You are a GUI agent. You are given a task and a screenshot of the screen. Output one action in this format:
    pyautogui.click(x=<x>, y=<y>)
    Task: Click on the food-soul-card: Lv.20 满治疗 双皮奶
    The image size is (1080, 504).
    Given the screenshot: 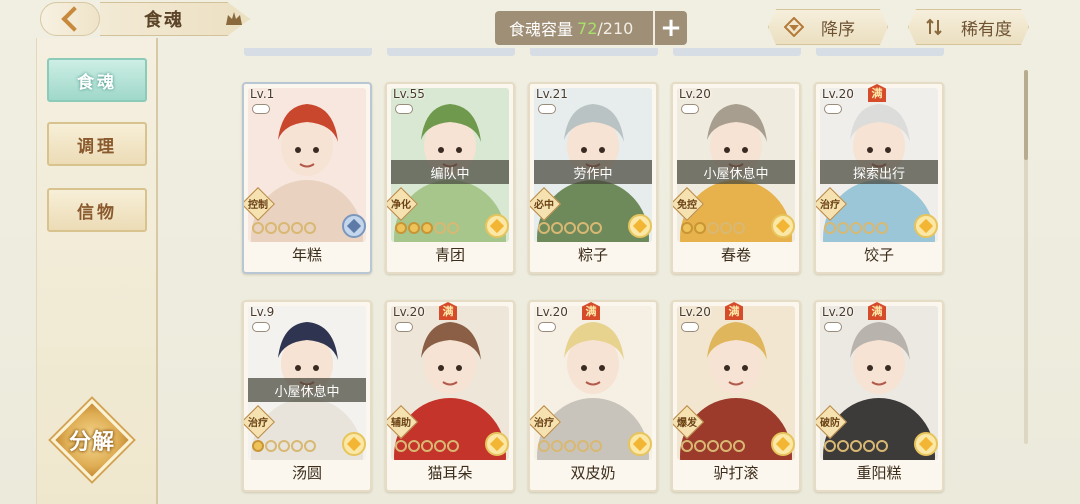 What is the action you would take?
    pyautogui.click(x=593, y=396)
    